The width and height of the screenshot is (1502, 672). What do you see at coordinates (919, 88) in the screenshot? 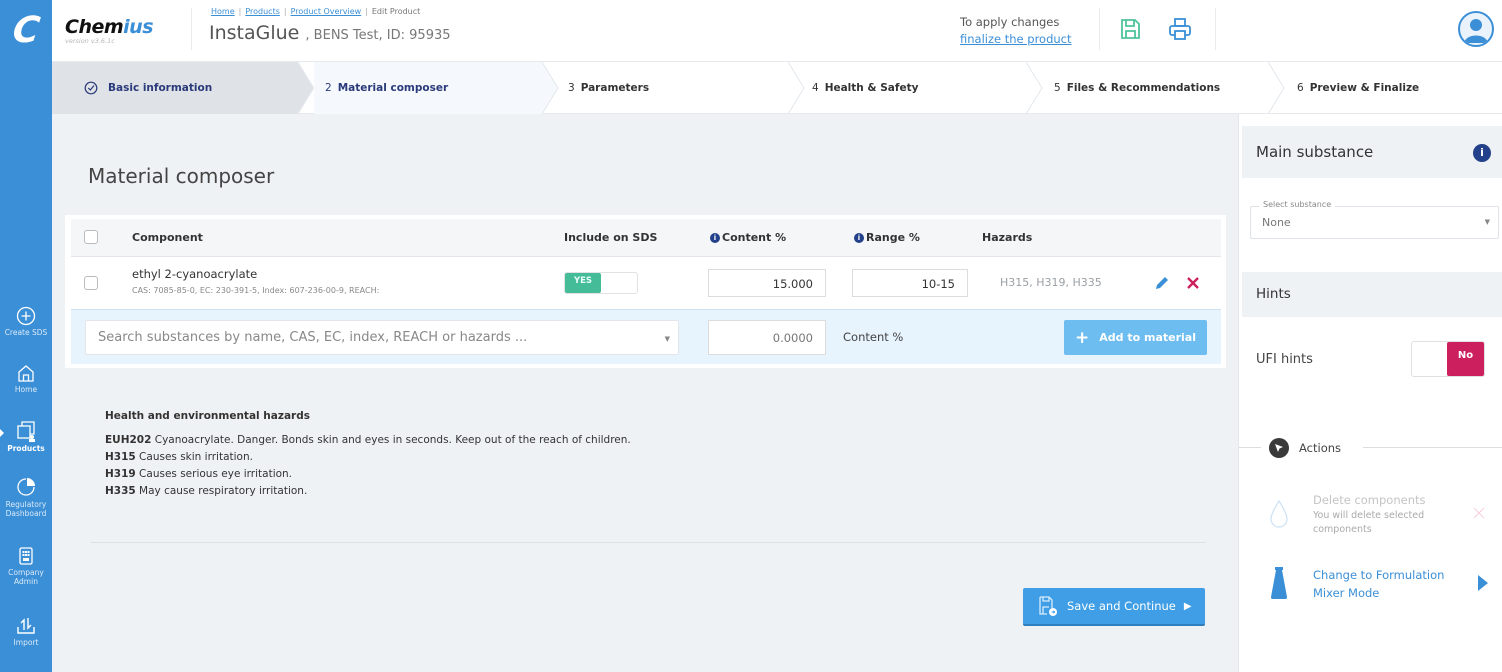
I see `step-health-safety: 4 Health & Safety` at bounding box center [919, 88].